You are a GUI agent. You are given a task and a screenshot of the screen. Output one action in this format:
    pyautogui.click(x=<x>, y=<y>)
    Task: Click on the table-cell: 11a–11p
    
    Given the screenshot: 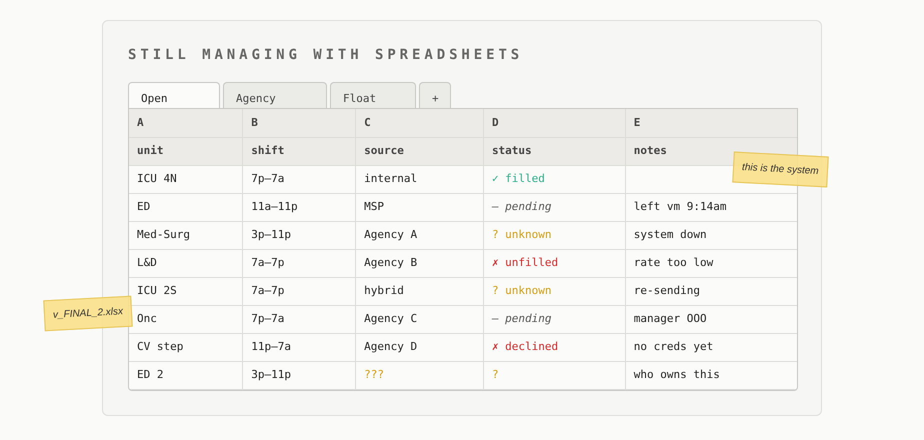 What is the action you would take?
    pyautogui.click(x=299, y=207)
    